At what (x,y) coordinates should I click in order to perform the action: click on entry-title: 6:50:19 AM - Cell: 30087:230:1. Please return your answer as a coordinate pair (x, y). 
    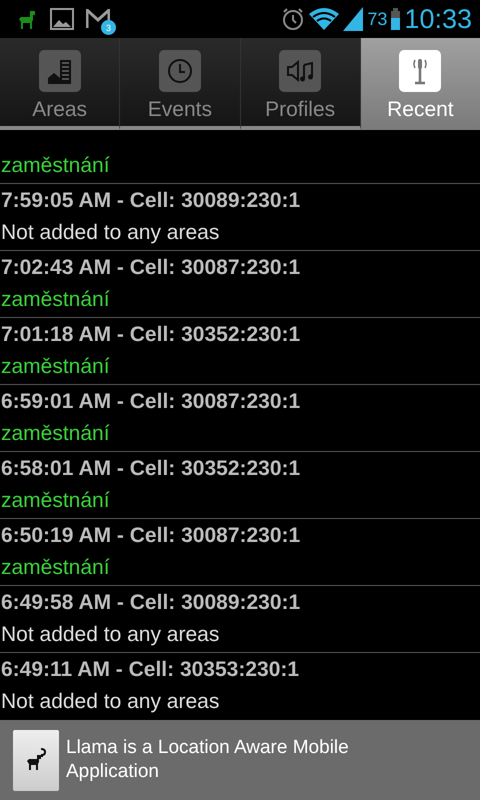
    Looking at the image, I should click on (151, 536).